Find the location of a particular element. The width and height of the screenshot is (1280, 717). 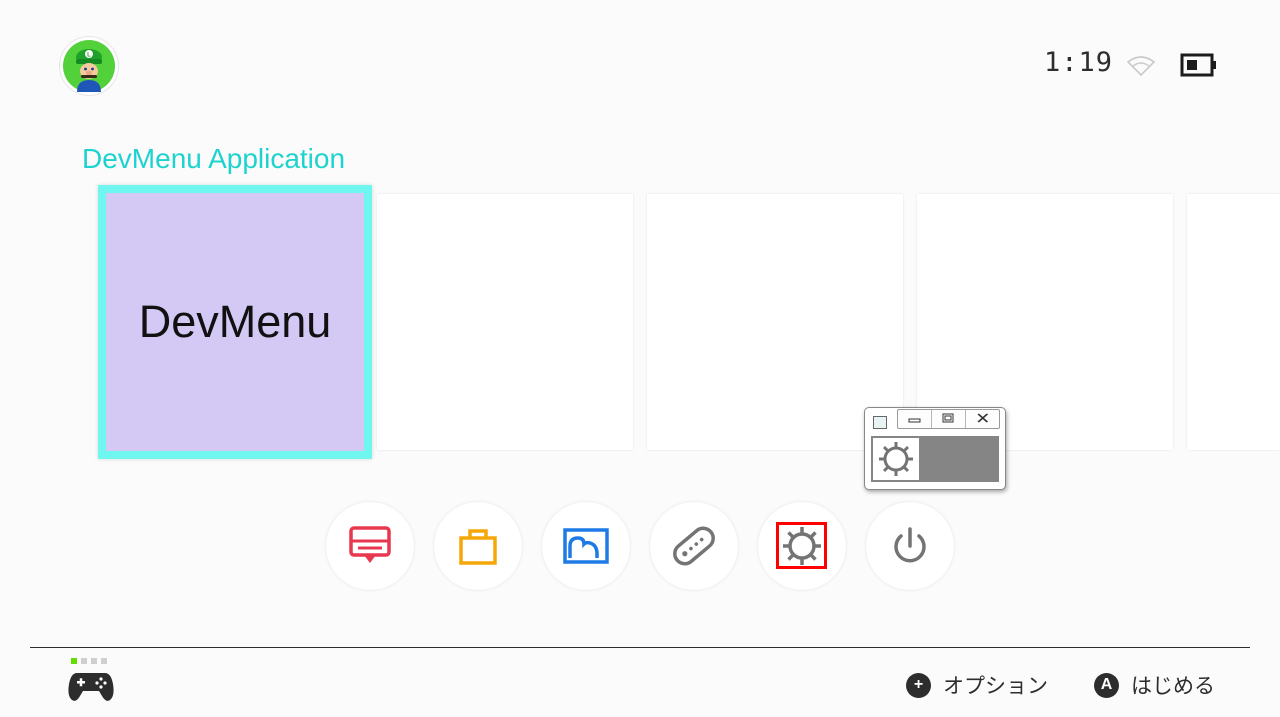

pro-controller-icon is located at coordinates (91, 682).